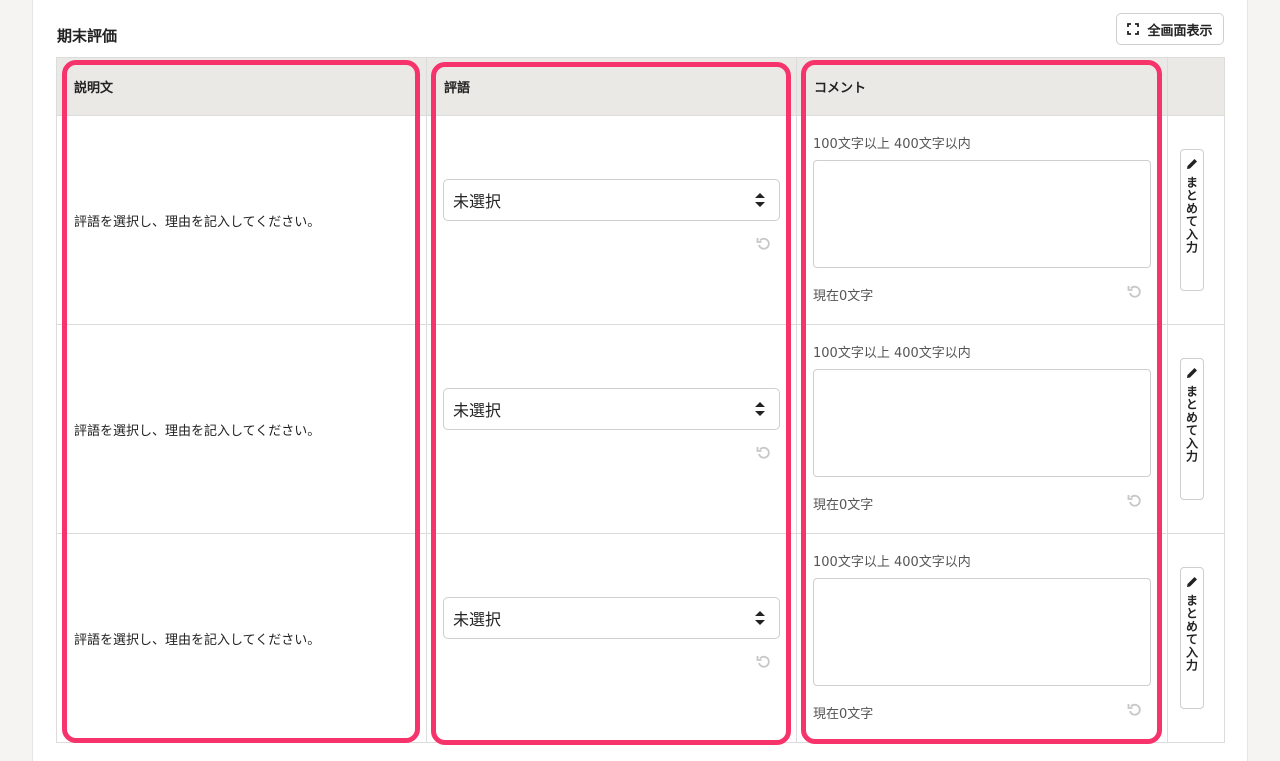  Describe the element at coordinates (982, 86) in the screenshot. I see `header-comment: コメント` at that location.